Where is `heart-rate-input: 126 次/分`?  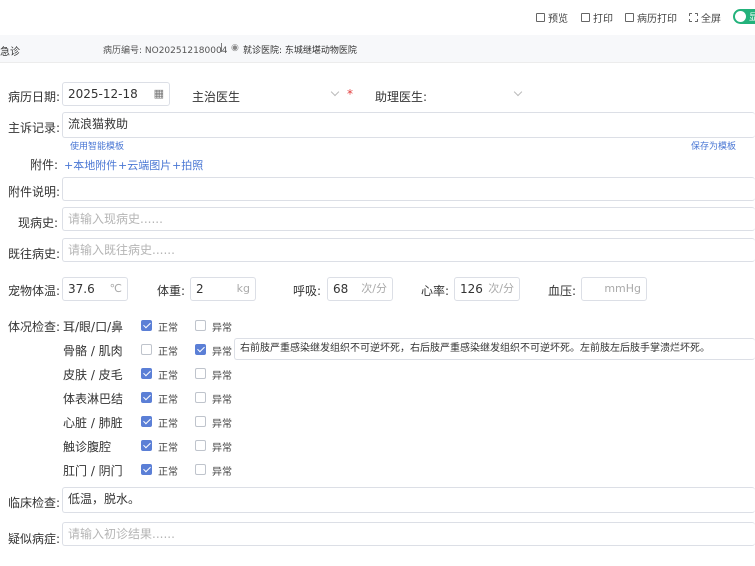
heart-rate-input: 126 次/分 is located at coordinates (487, 289).